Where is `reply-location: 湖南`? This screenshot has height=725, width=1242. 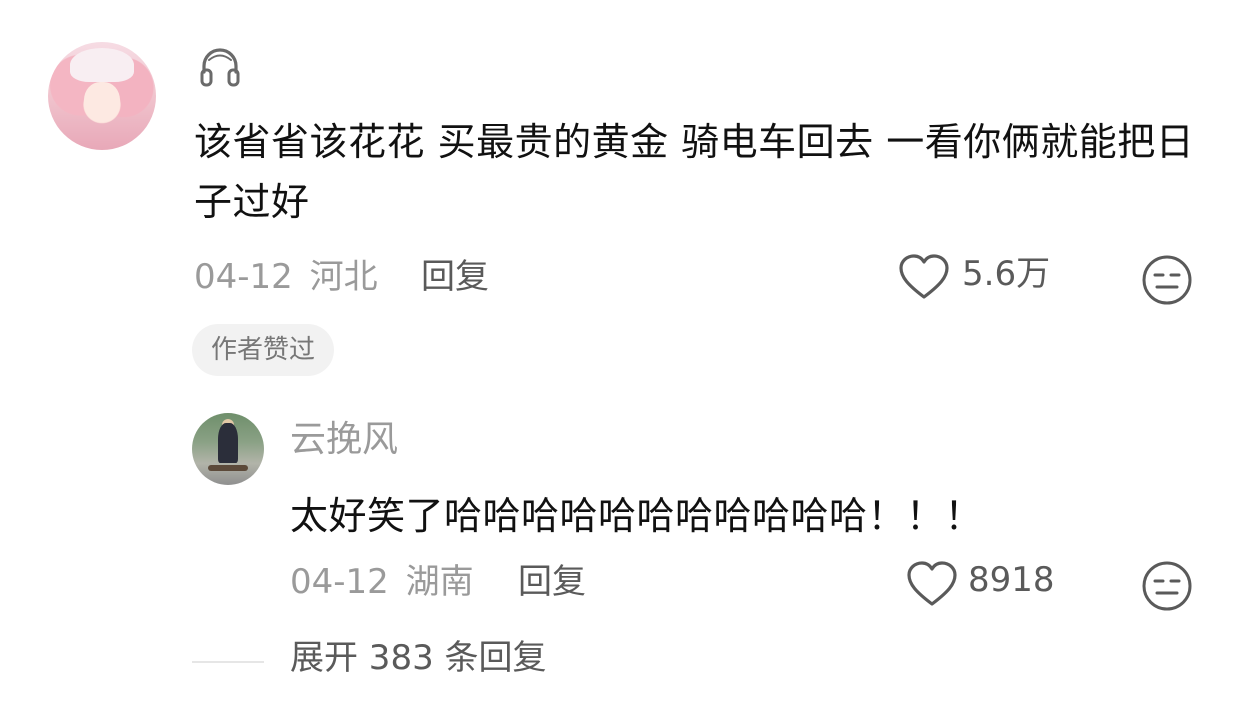
reply-location: 湖南 is located at coordinates (439, 582).